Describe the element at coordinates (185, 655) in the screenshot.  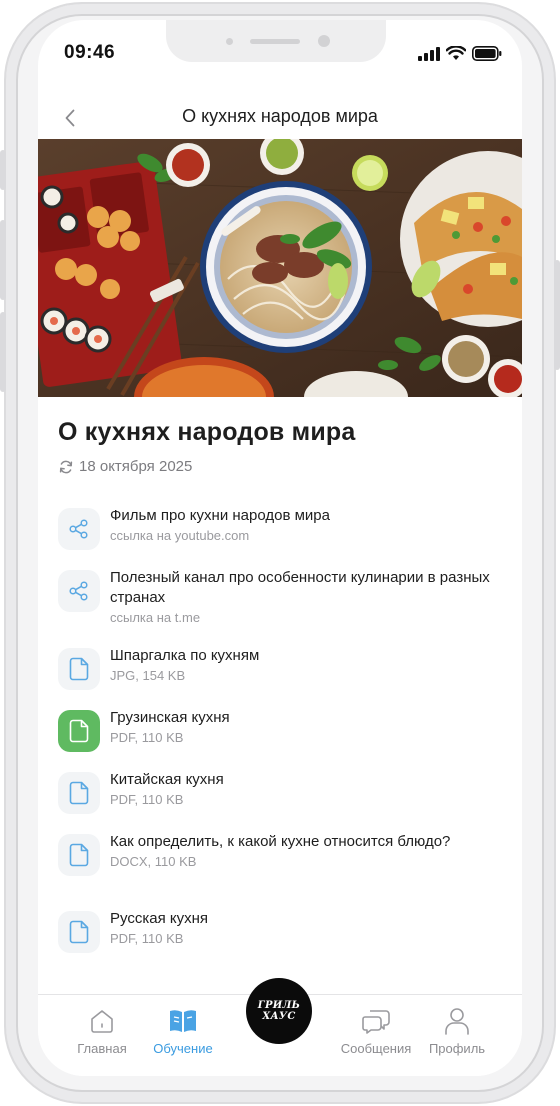
I see `material-title: Шпаргалка по кухням` at that location.